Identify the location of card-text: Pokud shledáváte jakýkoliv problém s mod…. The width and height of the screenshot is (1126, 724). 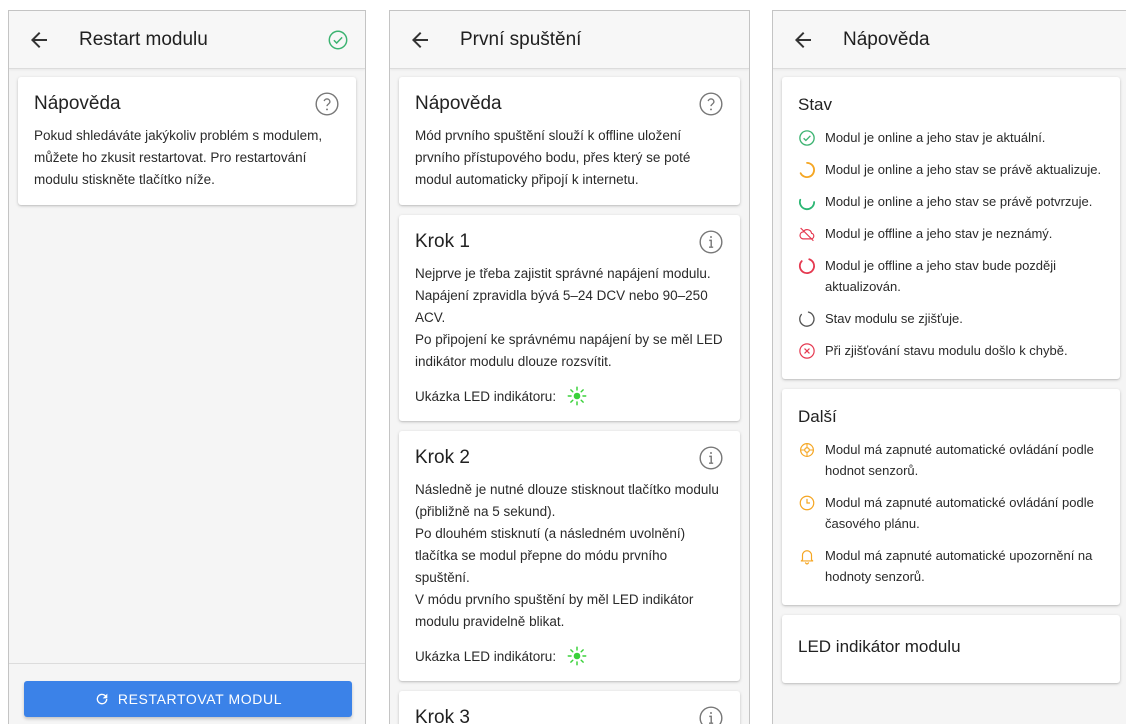
(178, 157).